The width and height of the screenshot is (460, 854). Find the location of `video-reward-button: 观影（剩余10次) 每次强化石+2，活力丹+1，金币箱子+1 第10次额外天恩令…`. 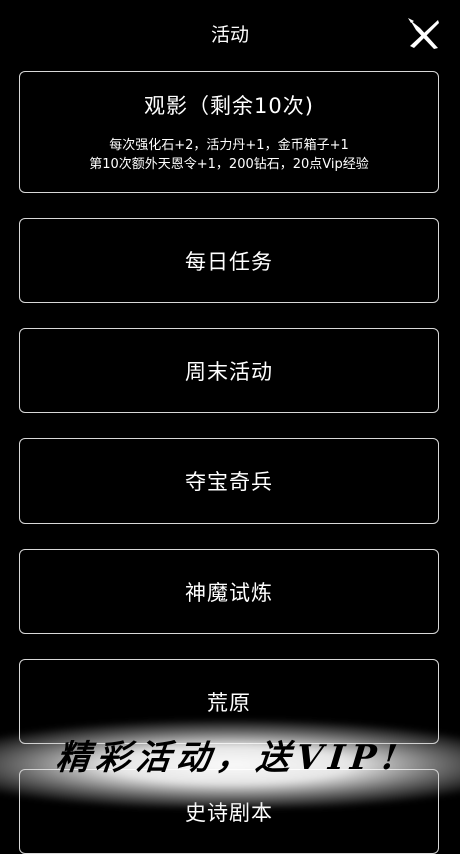

video-reward-button: 观影（剩余10次) 每次强化石+2，活力丹+1，金币箱子+1 第10次额外天恩令… is located at coordinates (229, 132).